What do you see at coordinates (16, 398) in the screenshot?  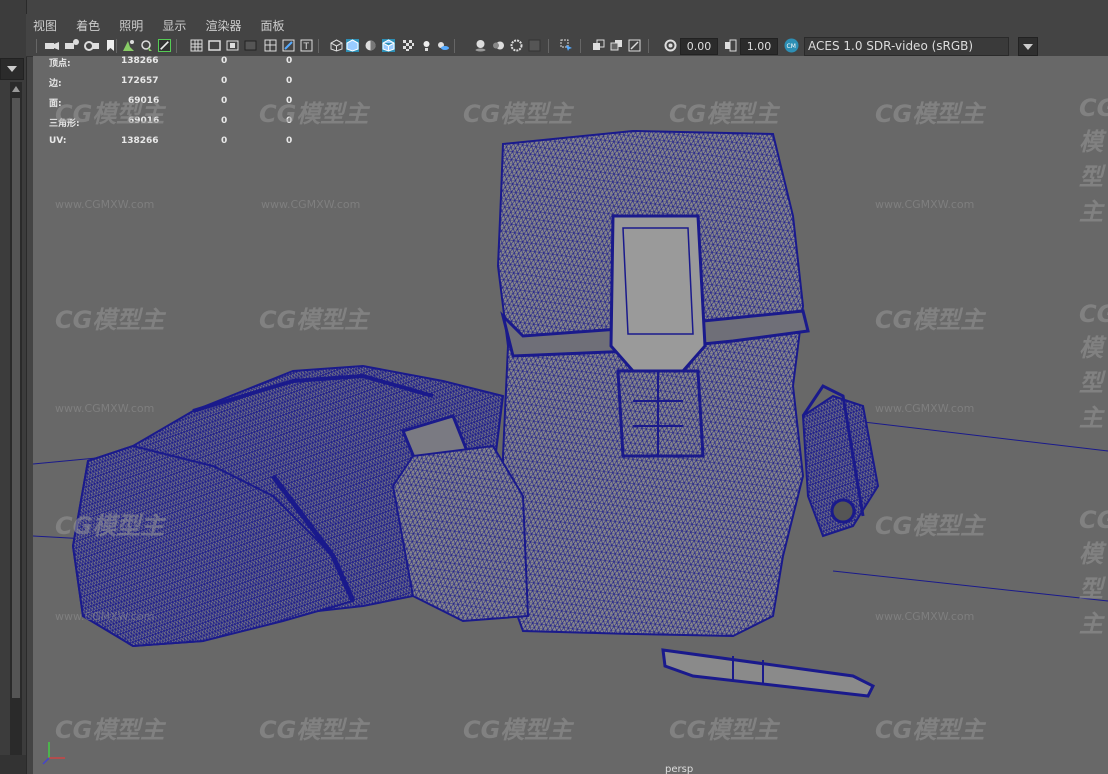 I see `scroll-thumb` at bounding box center [16, 398].